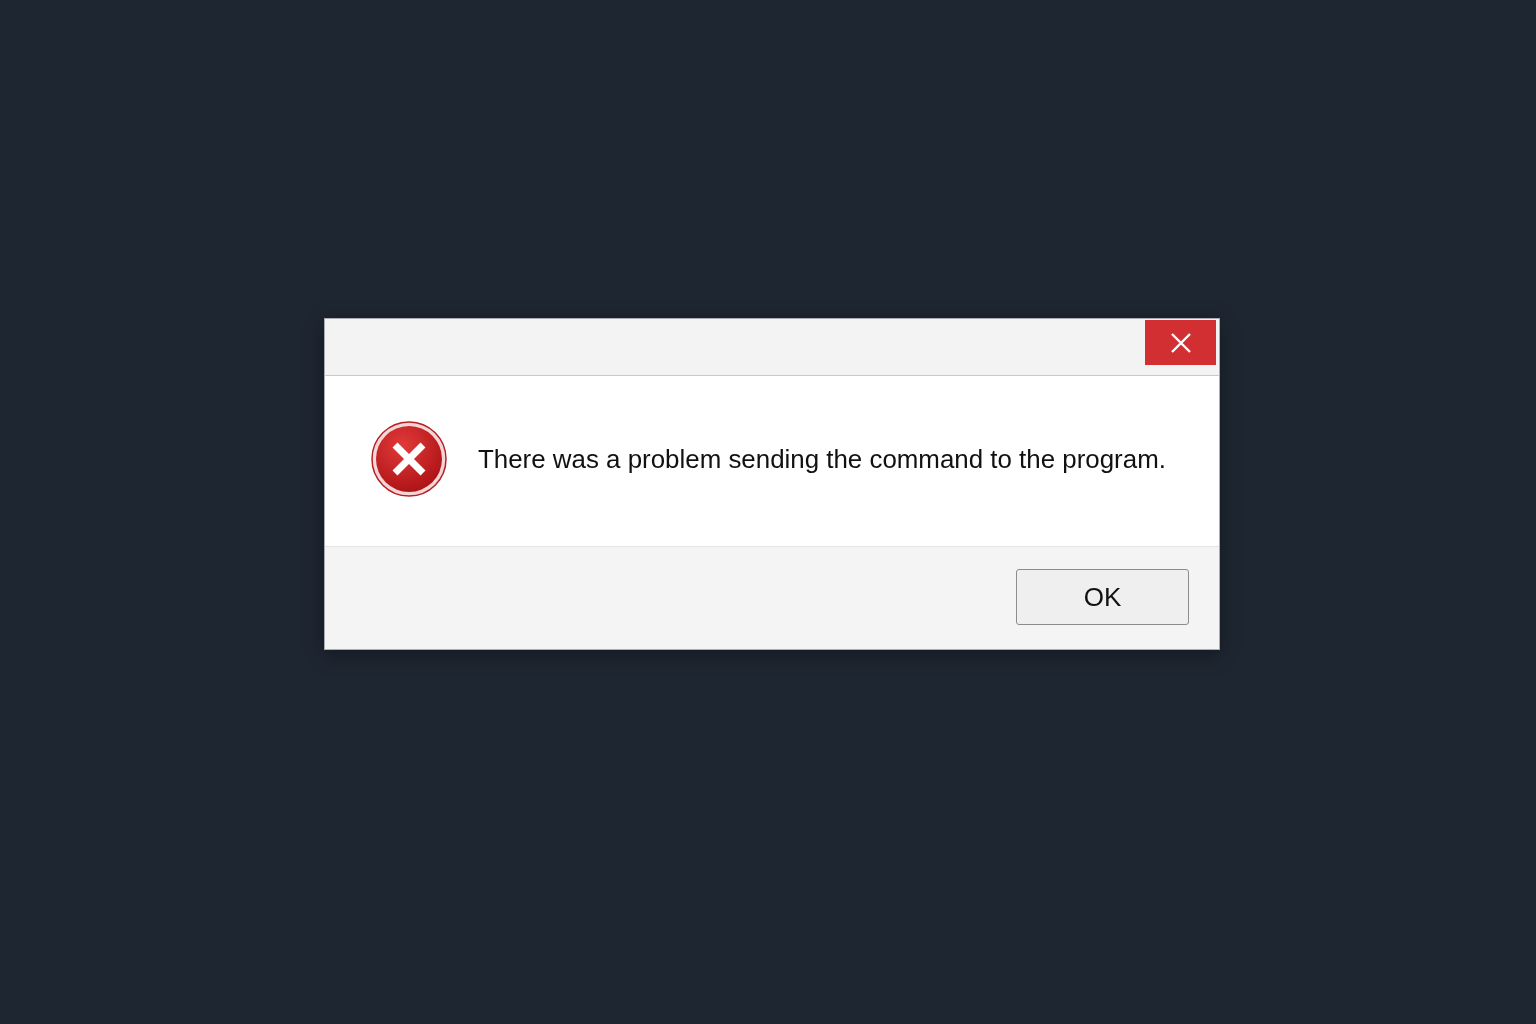 The image size is (1536, 1024). I want to click on close-icon, so click(1180, 342).